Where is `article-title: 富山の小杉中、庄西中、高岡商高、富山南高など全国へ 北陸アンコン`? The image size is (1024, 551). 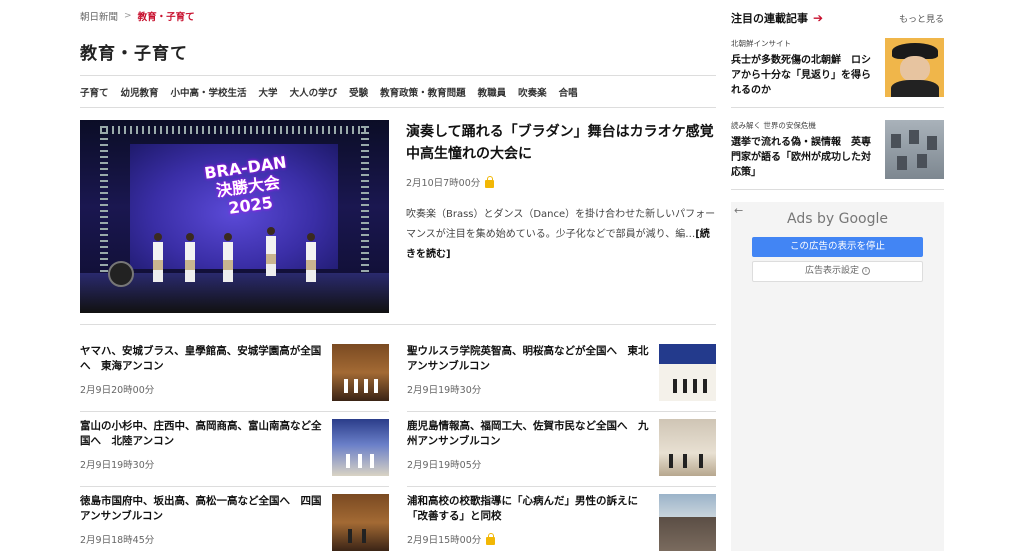
article-title: 富山の小杉中、庄西中、高岡商高、富山南高など全国へ 北陸アンコン is located at coordinates (202, 434).